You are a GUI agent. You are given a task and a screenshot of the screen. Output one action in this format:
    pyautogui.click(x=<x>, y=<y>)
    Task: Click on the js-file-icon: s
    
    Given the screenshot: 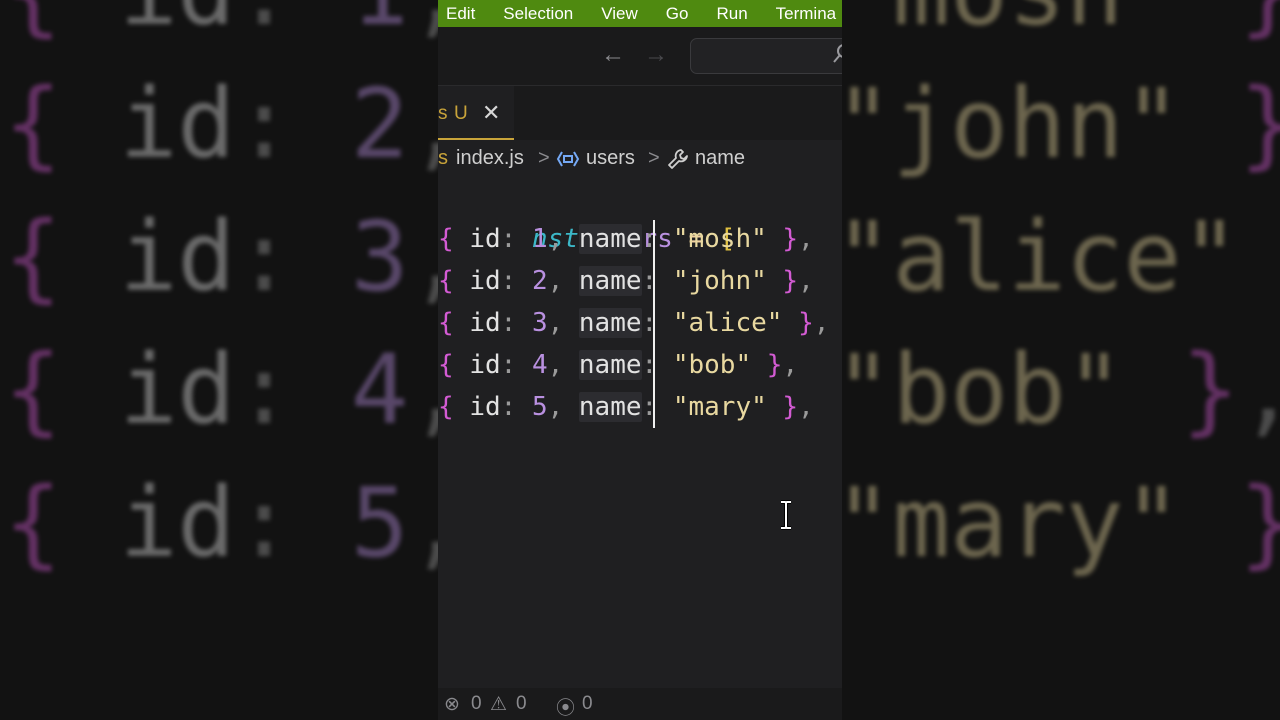 What is the action you would take?
    pyautogui.click(x=443, y=158)
    